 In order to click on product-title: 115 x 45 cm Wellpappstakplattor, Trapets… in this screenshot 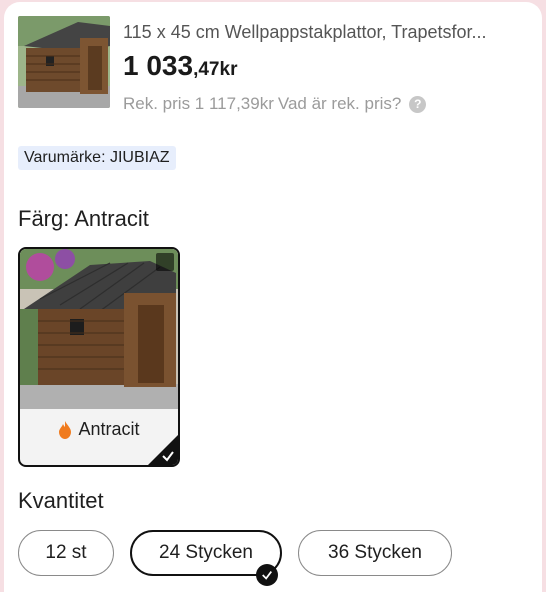, I will do `click(325, 32)`.